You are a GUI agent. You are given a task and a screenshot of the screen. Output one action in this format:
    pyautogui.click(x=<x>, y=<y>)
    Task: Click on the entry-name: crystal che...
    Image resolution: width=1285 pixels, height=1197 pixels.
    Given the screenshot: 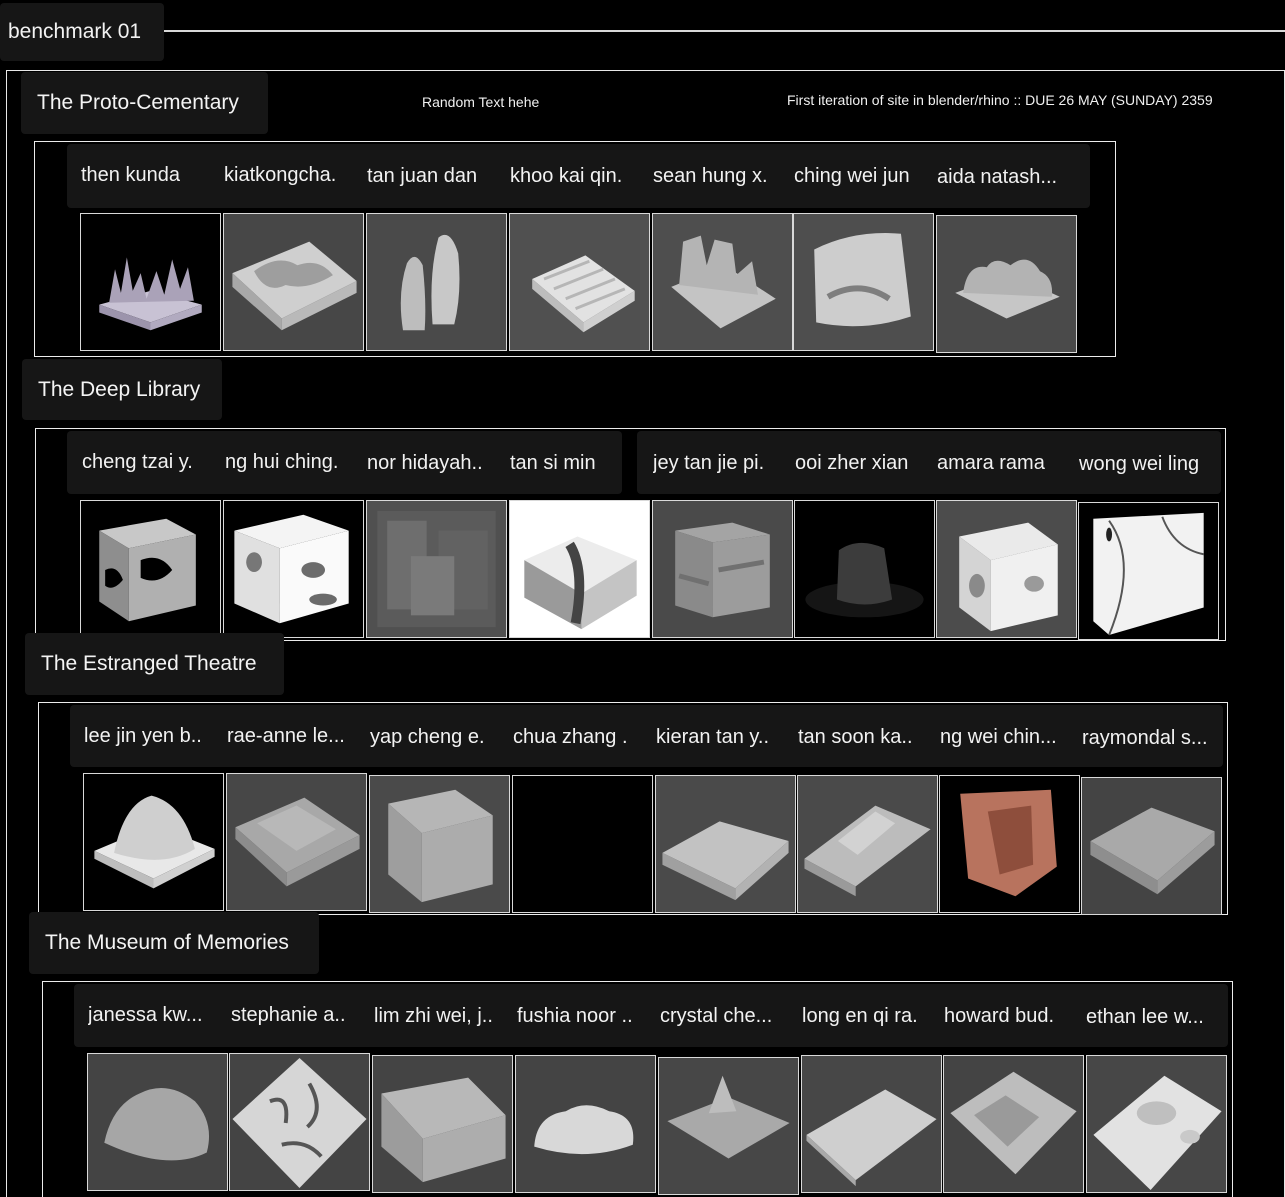 What is the action you would take?
    pyautogui.click(x=725, y=1016)
    